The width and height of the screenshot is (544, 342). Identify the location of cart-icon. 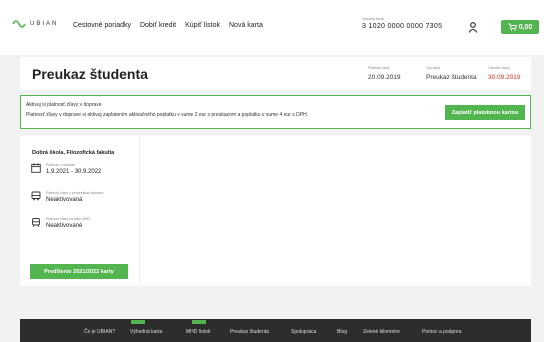
(512, 27).